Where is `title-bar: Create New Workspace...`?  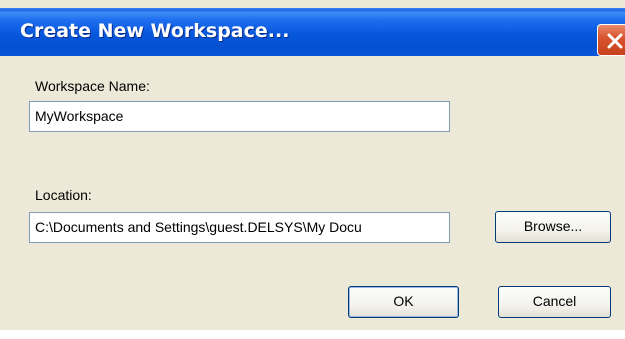 title-bar: Create New Workspace... is located at coordinates (312, 32).